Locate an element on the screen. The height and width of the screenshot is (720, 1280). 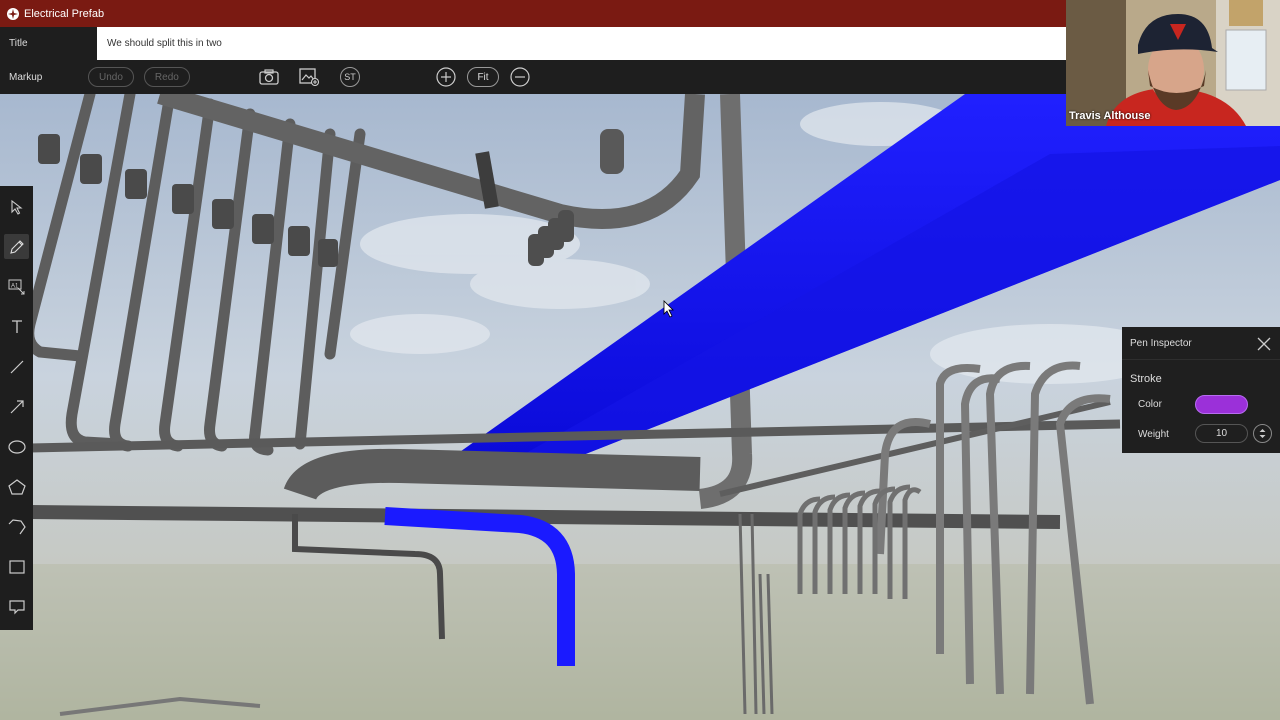
pen-inspector-panel: Pen Inspector Stroke Color Weight 10 is located at coordinates (1201, 390).